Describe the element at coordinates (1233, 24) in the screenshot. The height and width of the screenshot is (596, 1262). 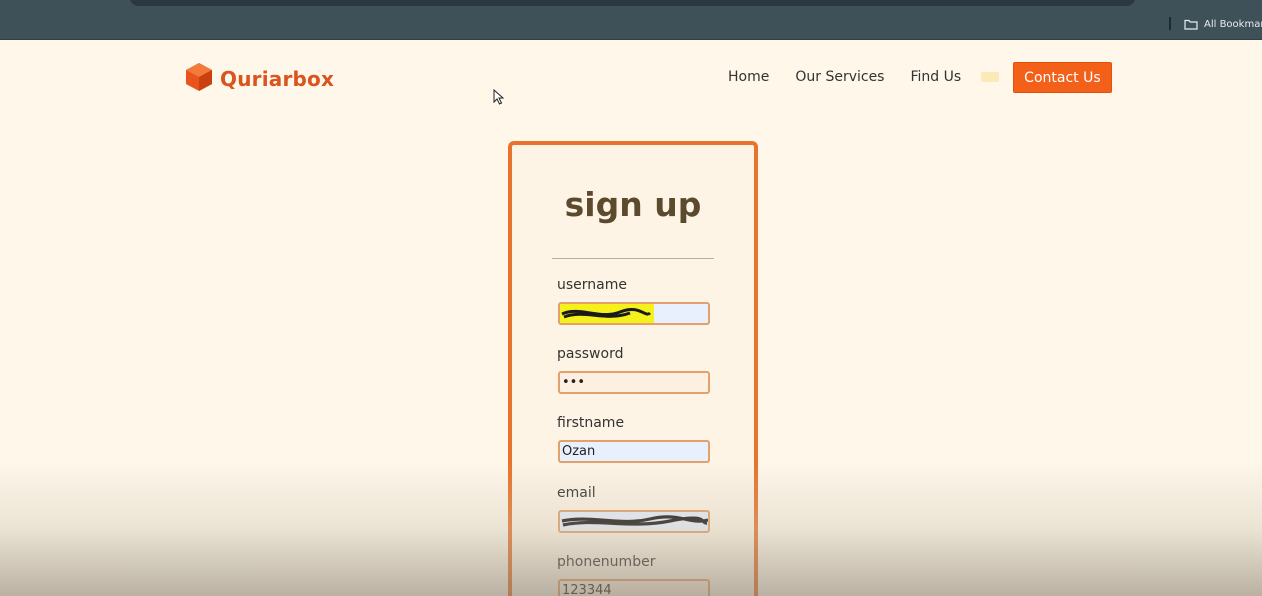
I see `all-bookmarks-label: All Bookmark` at that location.